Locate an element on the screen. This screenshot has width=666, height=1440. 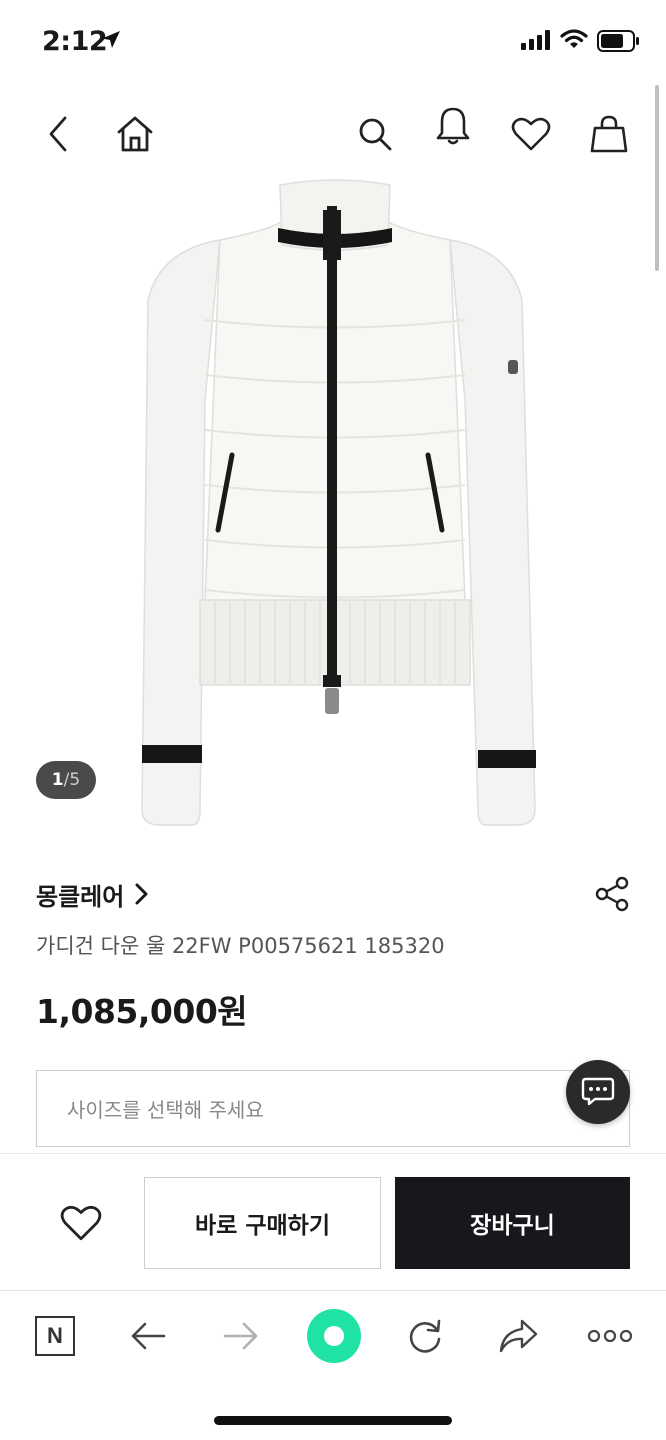
share-icon is located at coordinates (612, 894).